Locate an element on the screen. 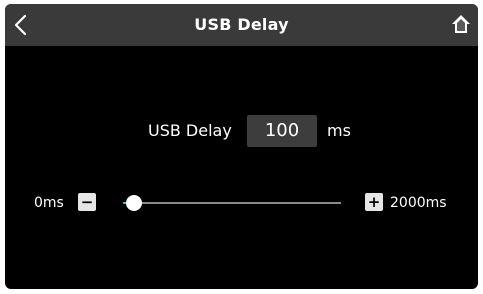  home-icon is located at coordinates (461, 24).